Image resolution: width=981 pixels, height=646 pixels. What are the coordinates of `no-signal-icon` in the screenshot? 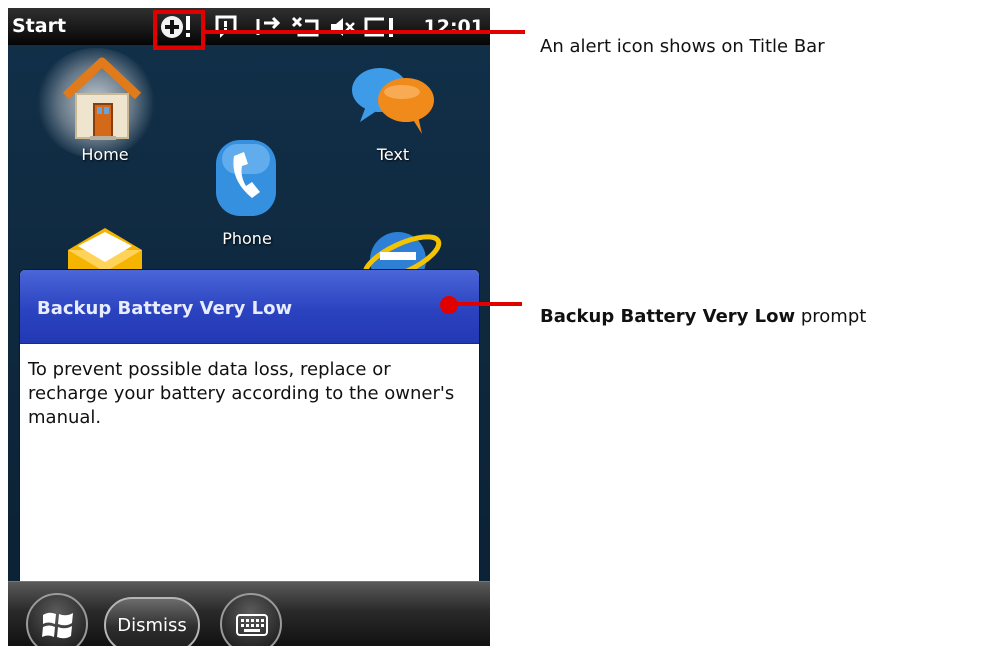 It's located at (305, 26).